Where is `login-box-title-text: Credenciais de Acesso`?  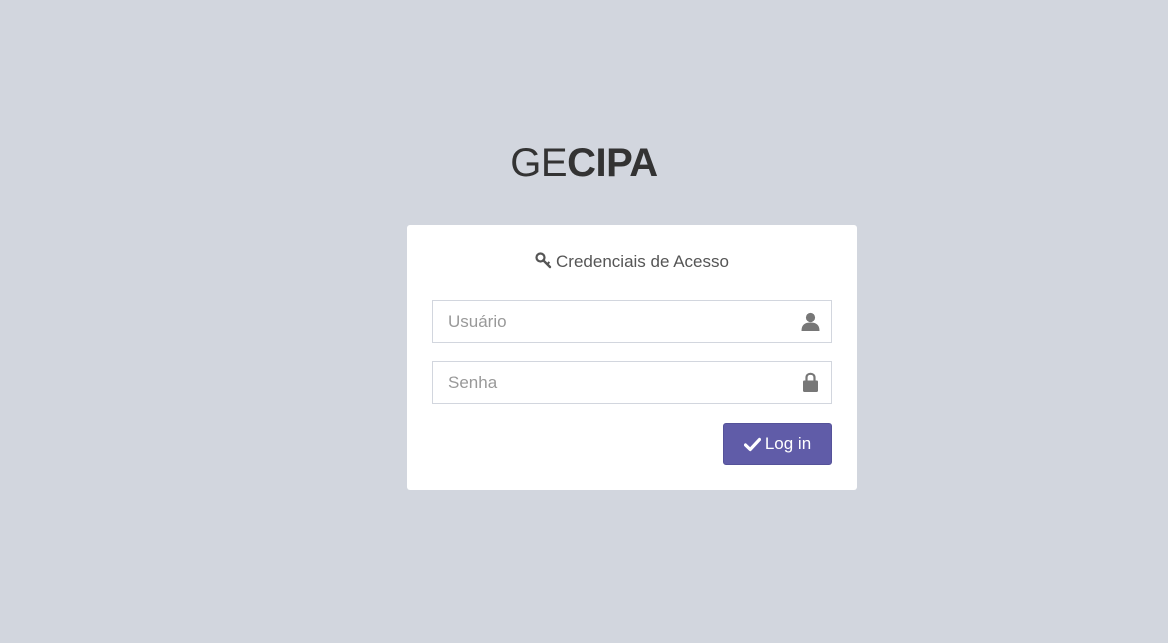 login-box-title-text: Credenciais de Acesso is located at coordinates (642, 261).